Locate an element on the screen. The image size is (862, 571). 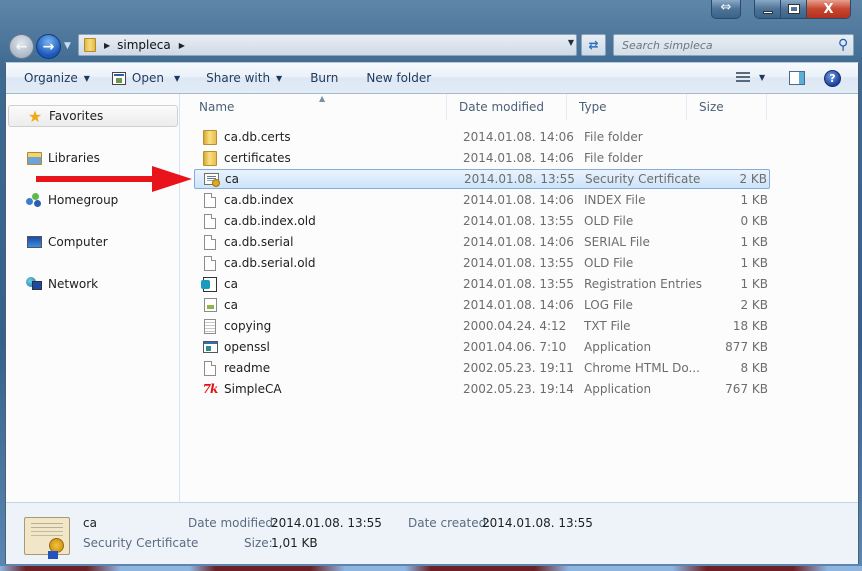
sidebar-item-network: Network is located at coordinates (93, 284).